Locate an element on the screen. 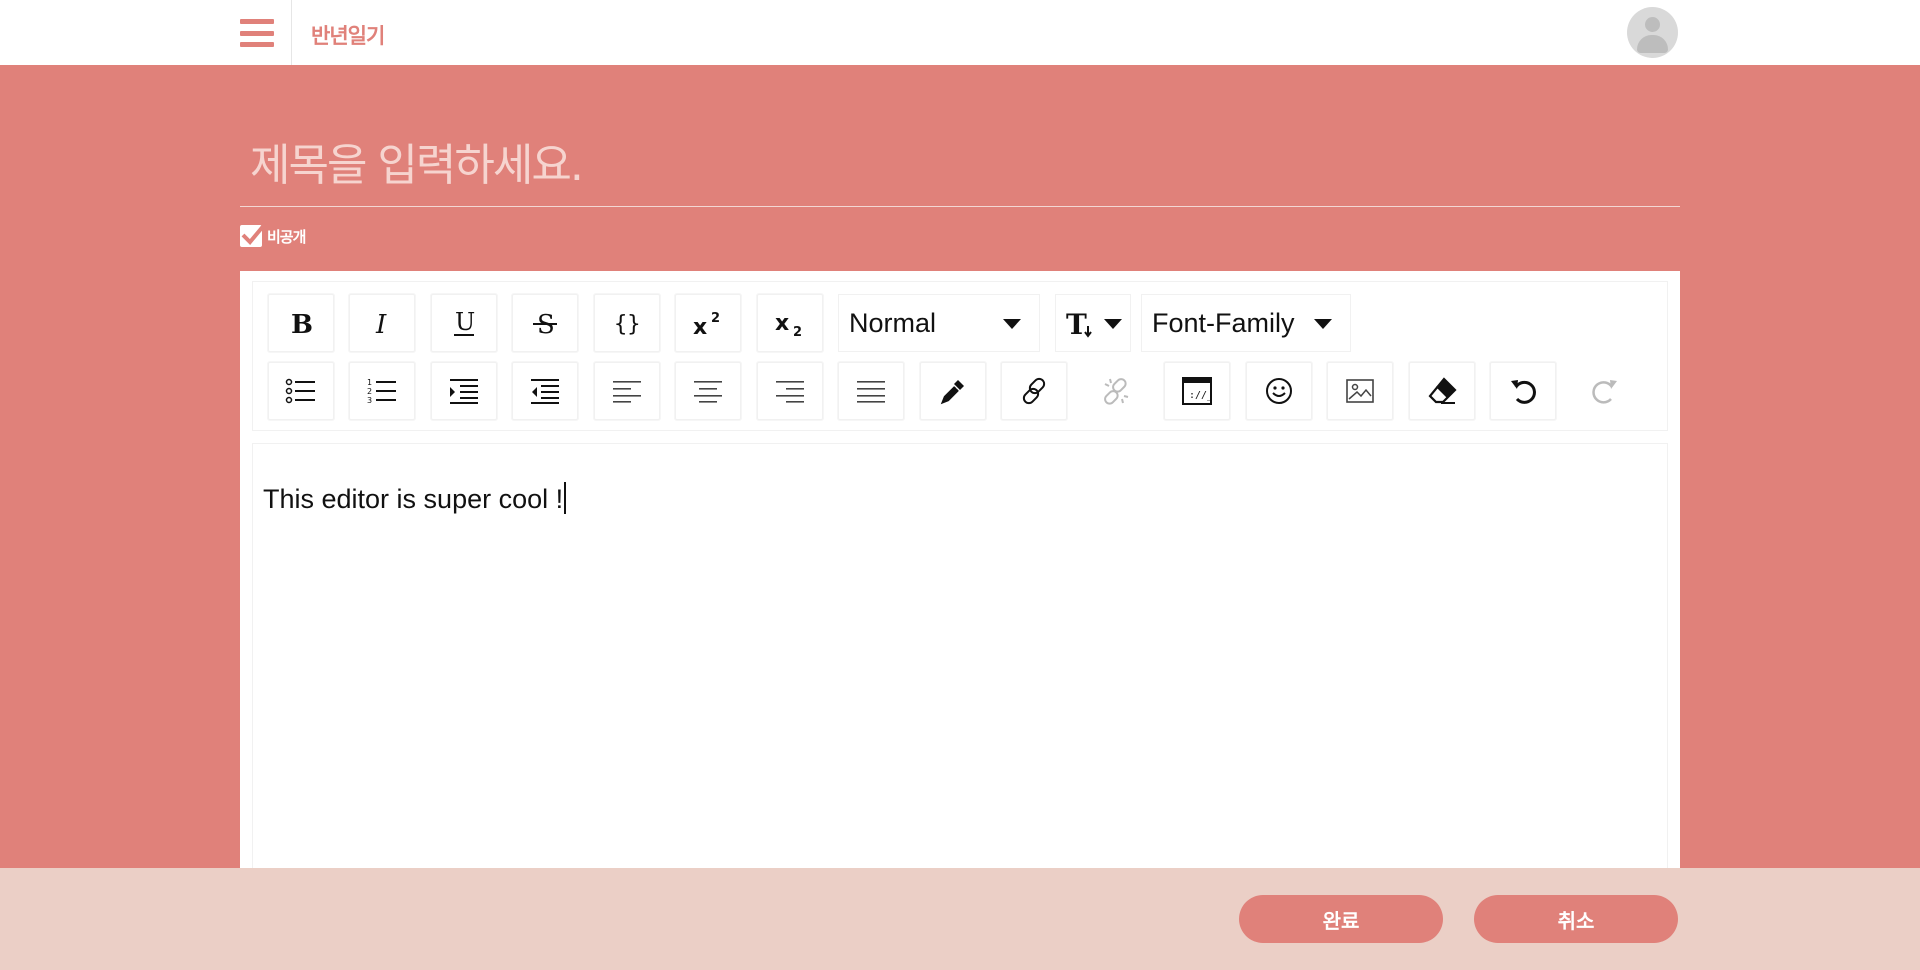 The height and width of the screenshot is (970, 1920). bold-button: B is located at coordinates (301, 323).